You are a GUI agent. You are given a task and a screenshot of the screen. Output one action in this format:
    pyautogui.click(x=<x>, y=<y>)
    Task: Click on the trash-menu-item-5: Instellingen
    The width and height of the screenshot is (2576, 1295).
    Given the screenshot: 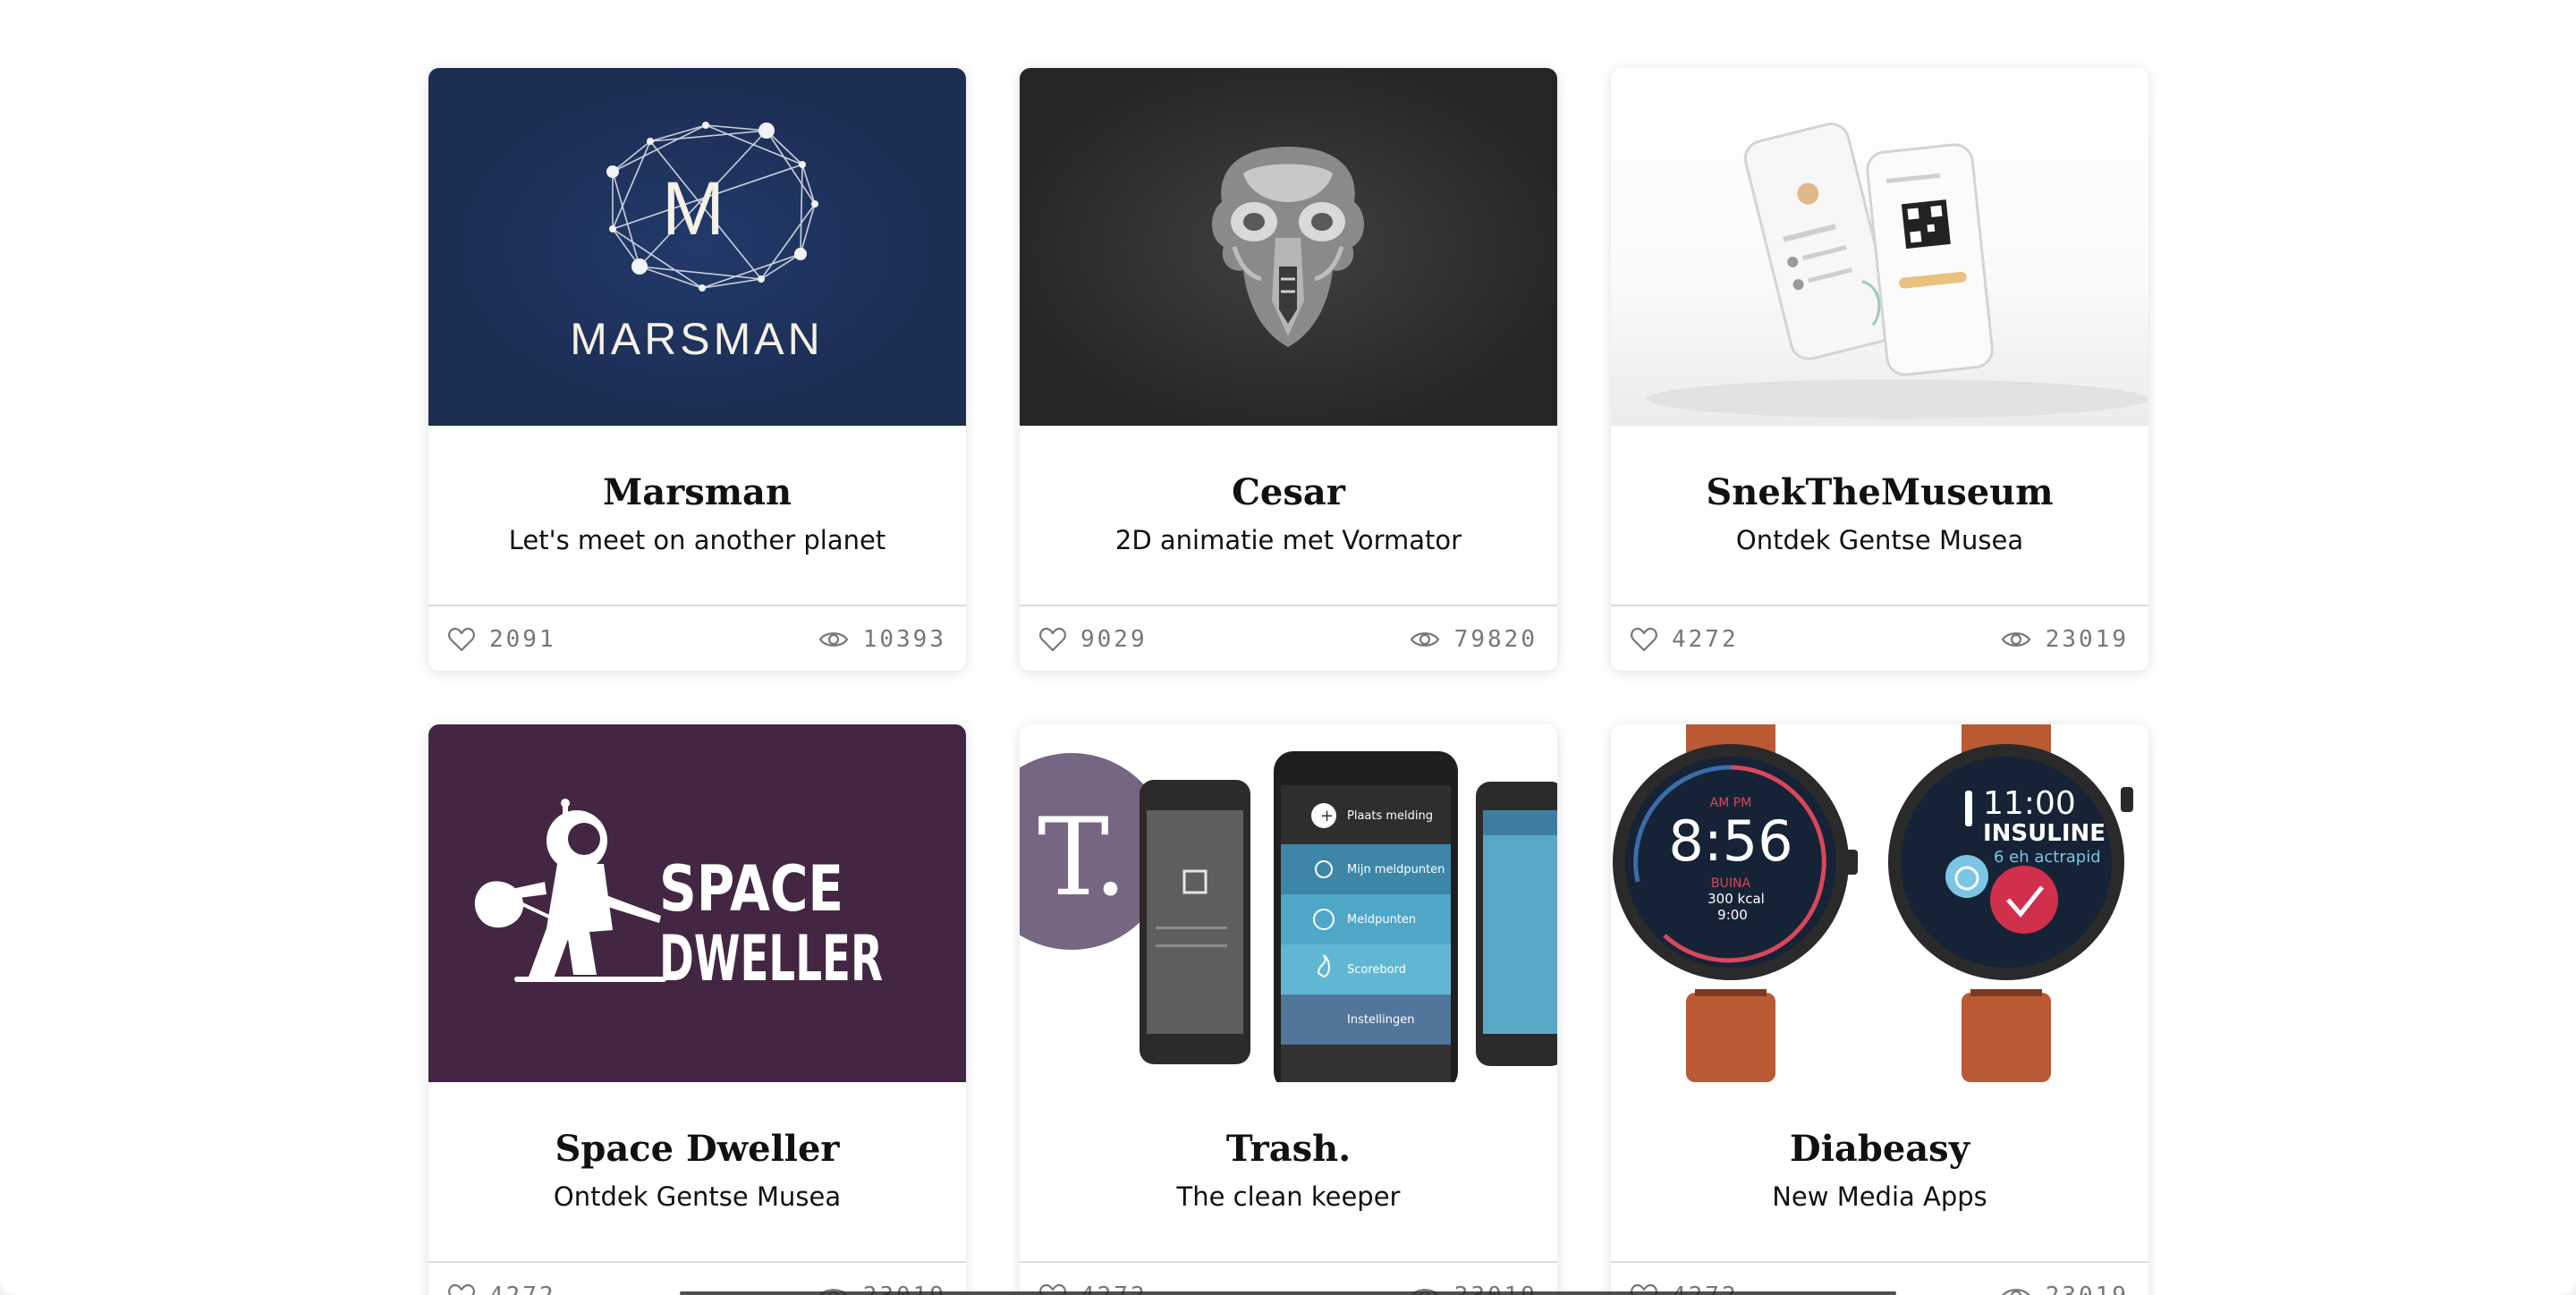 What is the action you would take?
    pyautogui.click(x=1381, y=1020)
    